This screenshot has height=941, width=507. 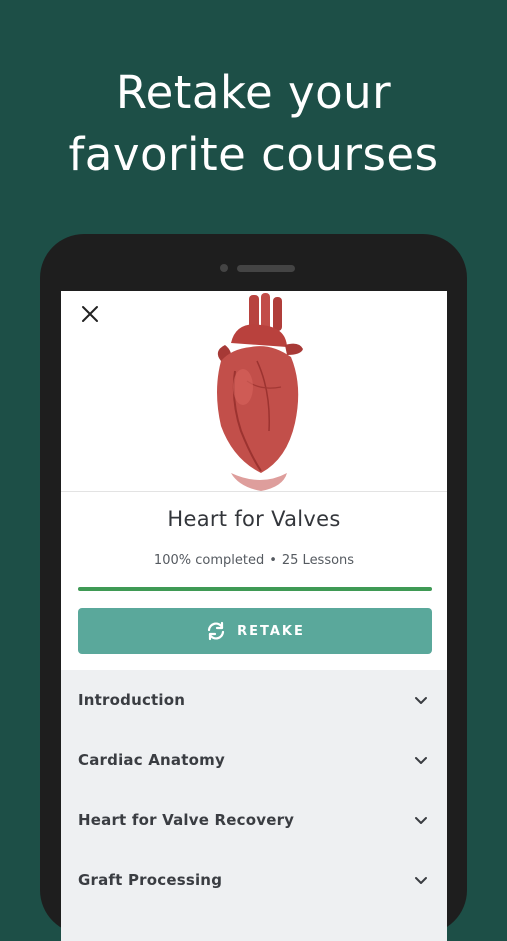 What do you see at coordinates (254, 760) in the screenshot?
I see `section-item-cardiac-anatomy: Cardiac Anatomy` at bounding box center [254, 760].